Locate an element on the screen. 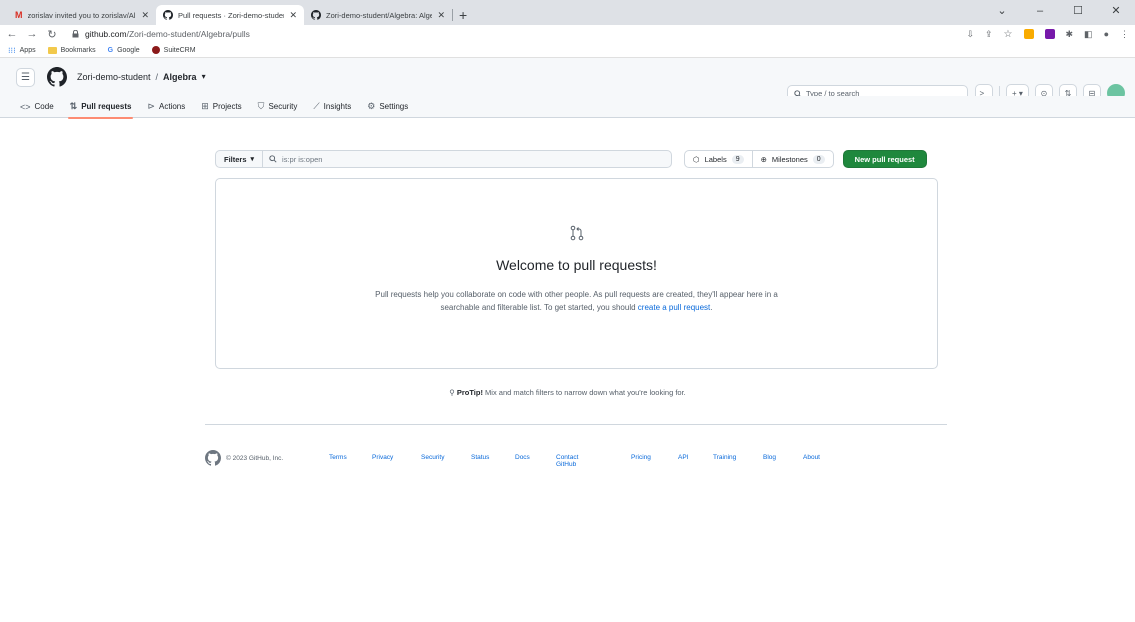 The height and width of the screenshot is (622, 1135). share-icon: ⇪ is located at coordinates (989, 34).